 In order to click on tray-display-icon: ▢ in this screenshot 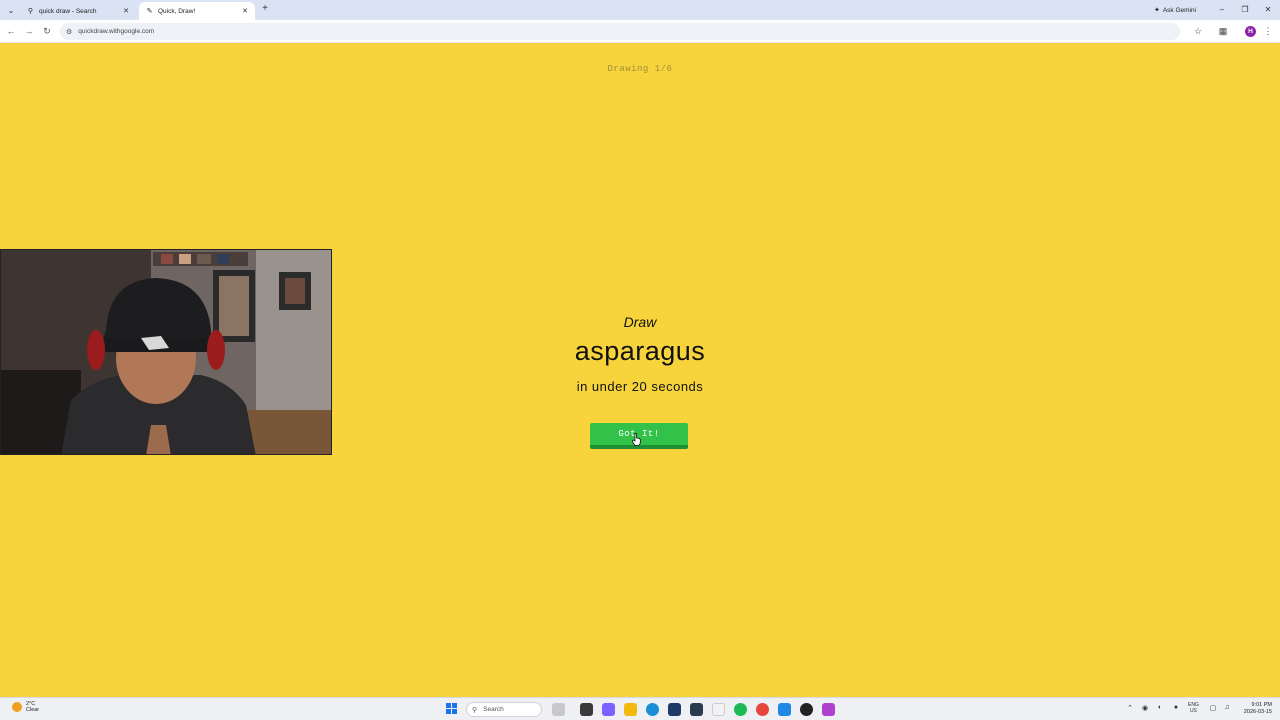, I will do `click(1213, 708)`.